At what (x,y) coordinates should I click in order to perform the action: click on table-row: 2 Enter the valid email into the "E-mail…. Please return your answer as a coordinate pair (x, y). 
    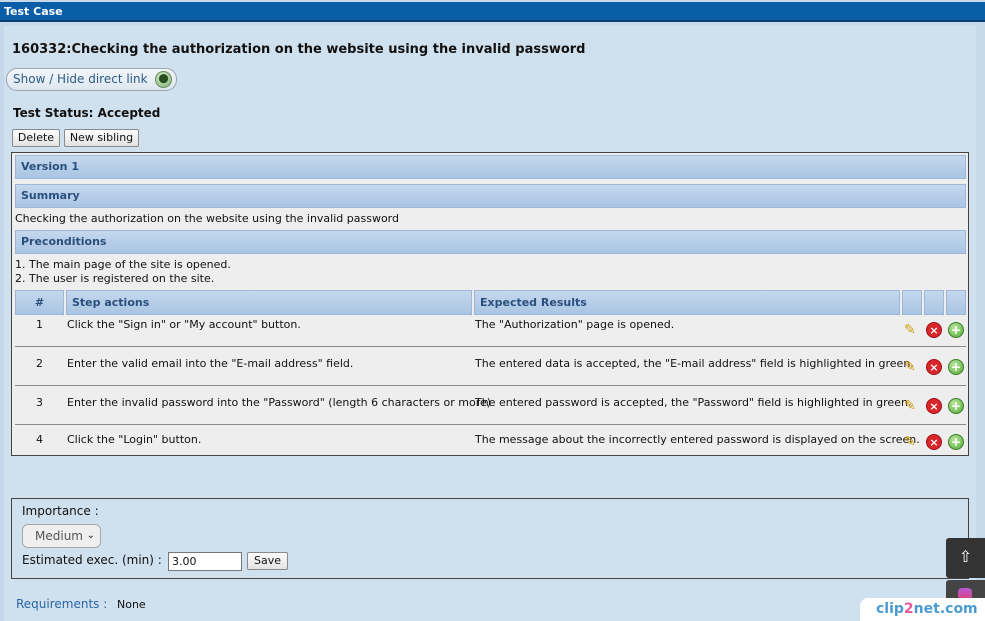
    Looking at the image, I should click on (490, 366).